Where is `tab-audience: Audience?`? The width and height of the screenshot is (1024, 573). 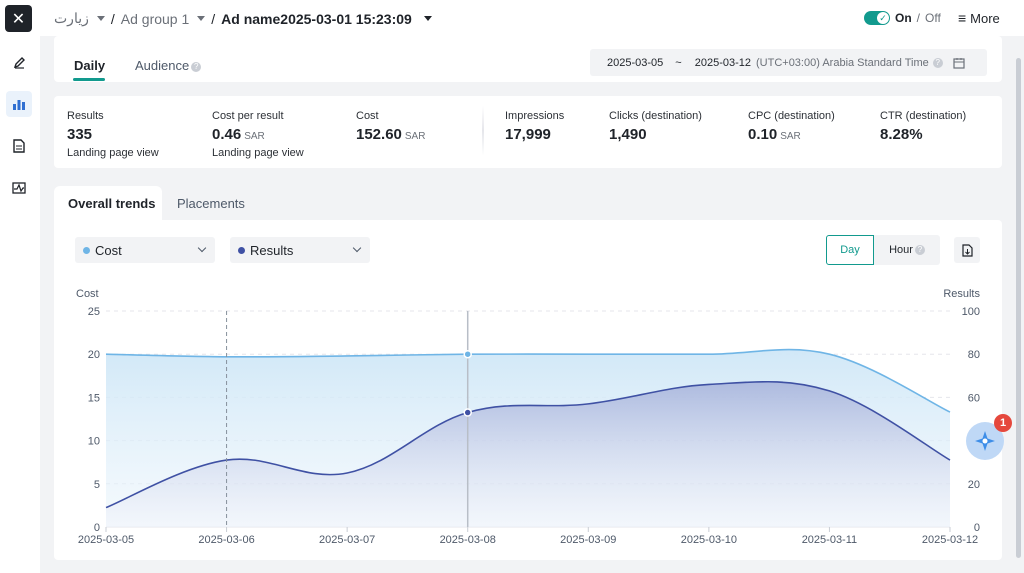
tab-audience: Audience? is located at coordinates (168, 65).